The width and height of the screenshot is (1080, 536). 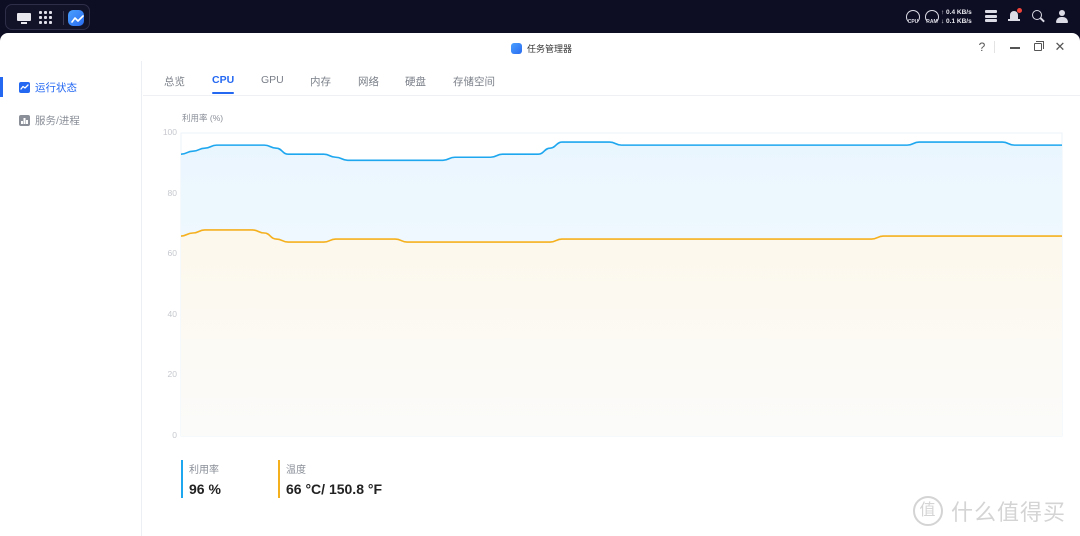 I want to click on sidebar-item-label: 运行状态, so click(x=56, y=87).